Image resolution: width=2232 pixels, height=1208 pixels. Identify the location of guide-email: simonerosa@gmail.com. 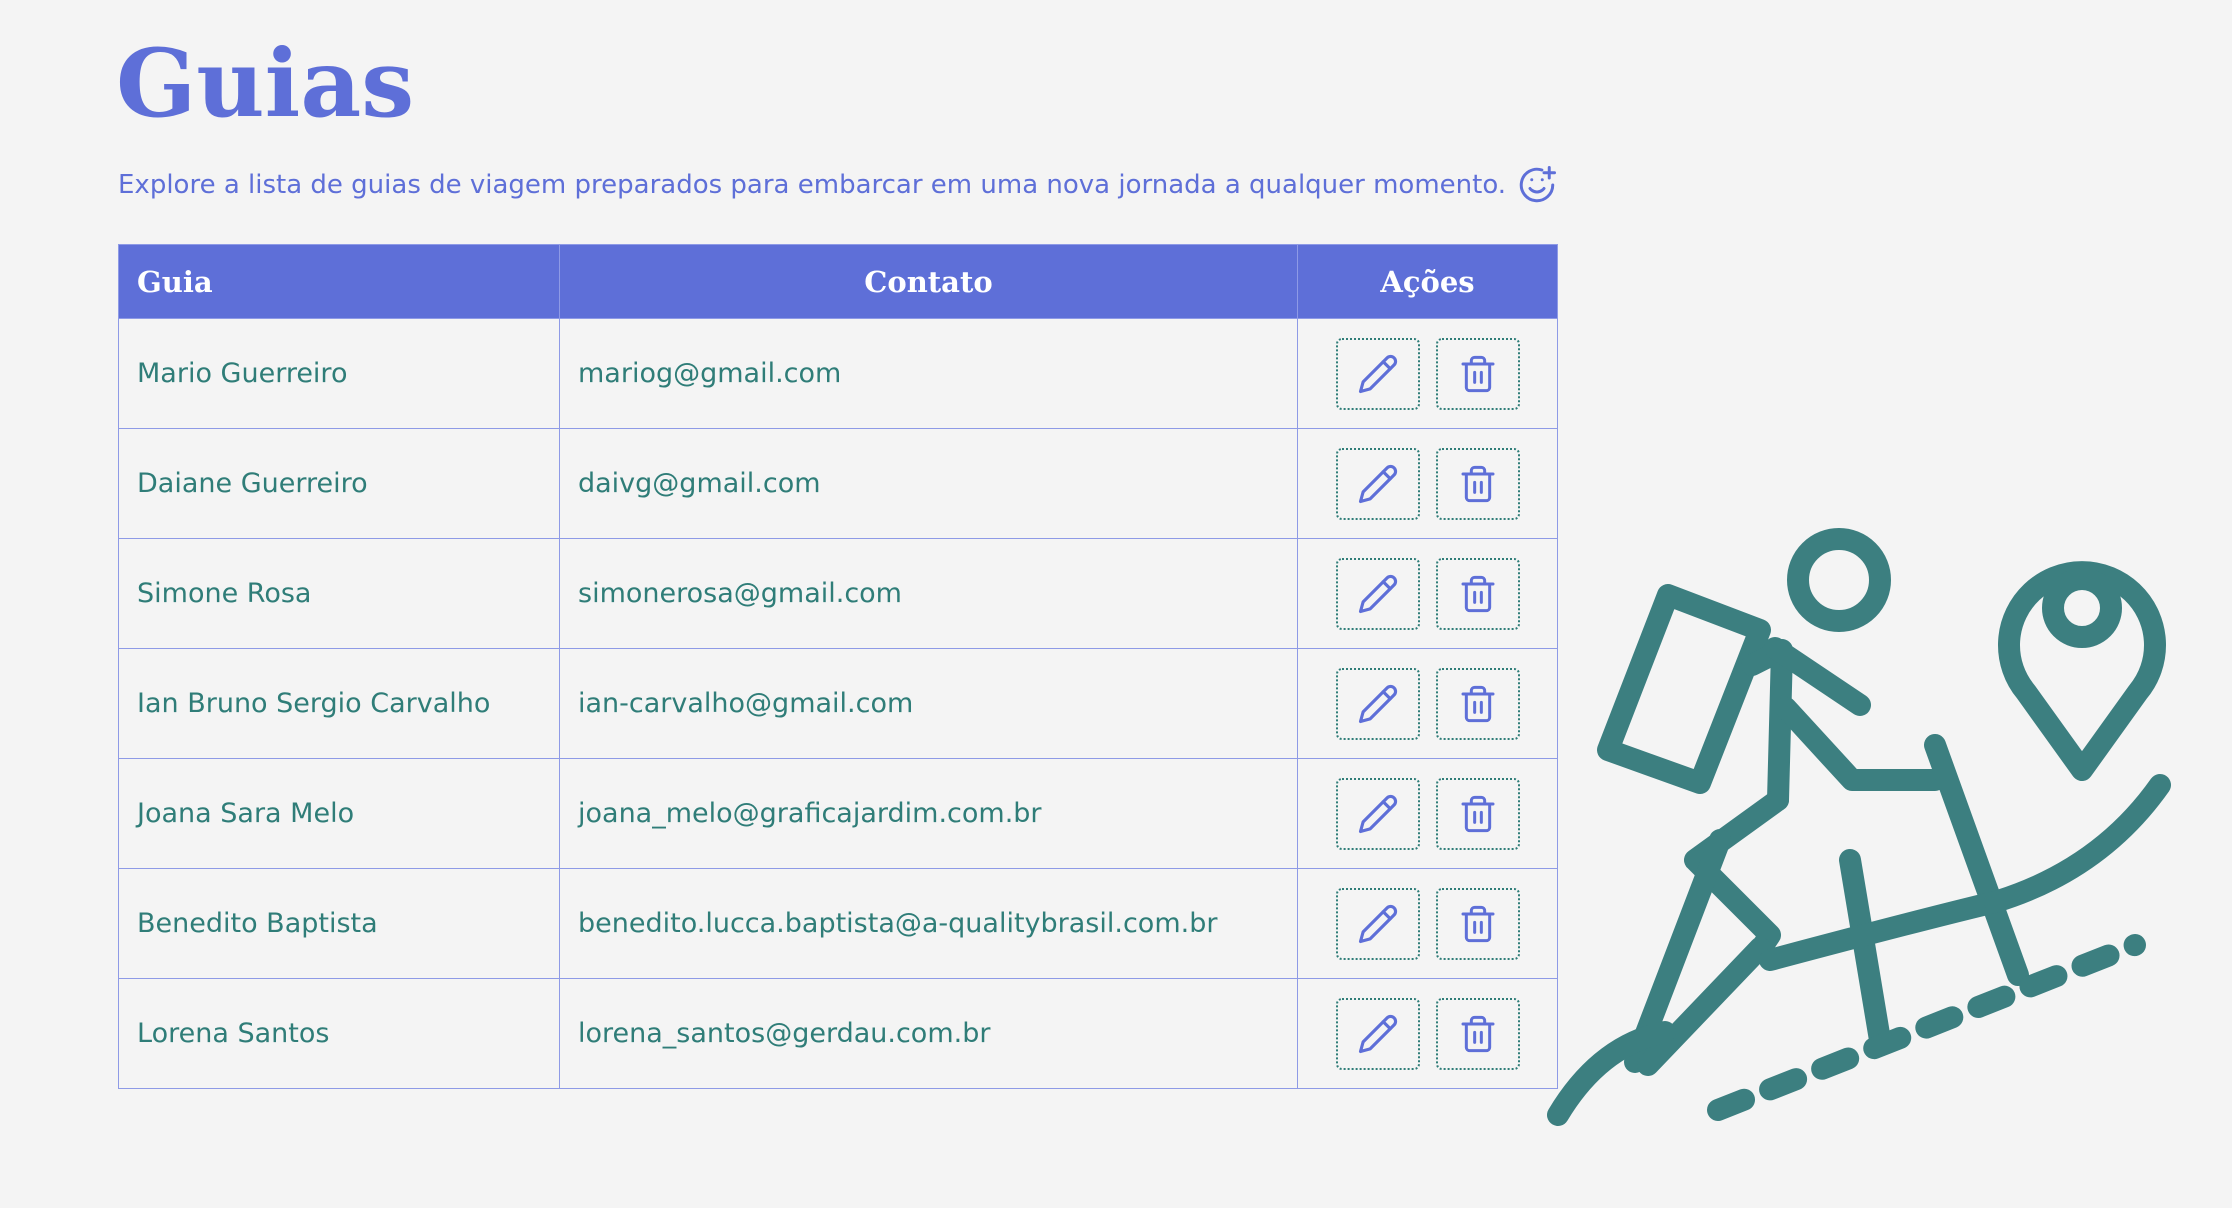
(928, 593).